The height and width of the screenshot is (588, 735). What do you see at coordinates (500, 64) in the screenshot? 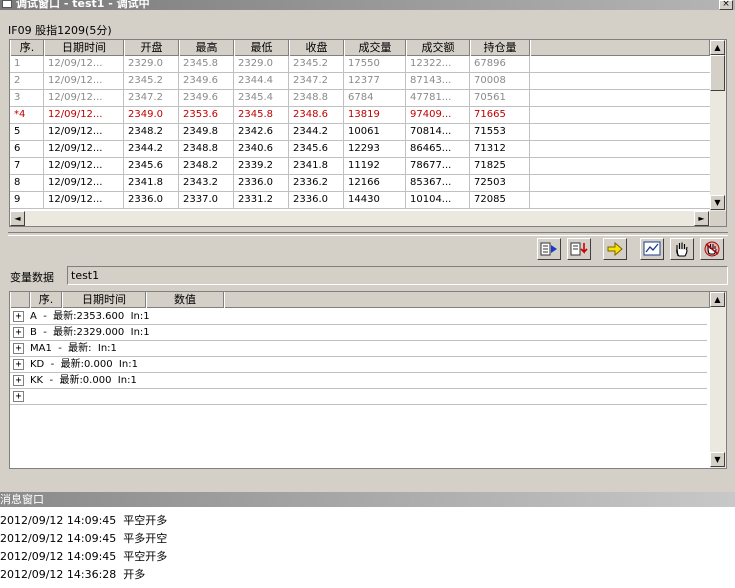
I see `cell-open-interest: 67896` at bounding box center [500, 64].